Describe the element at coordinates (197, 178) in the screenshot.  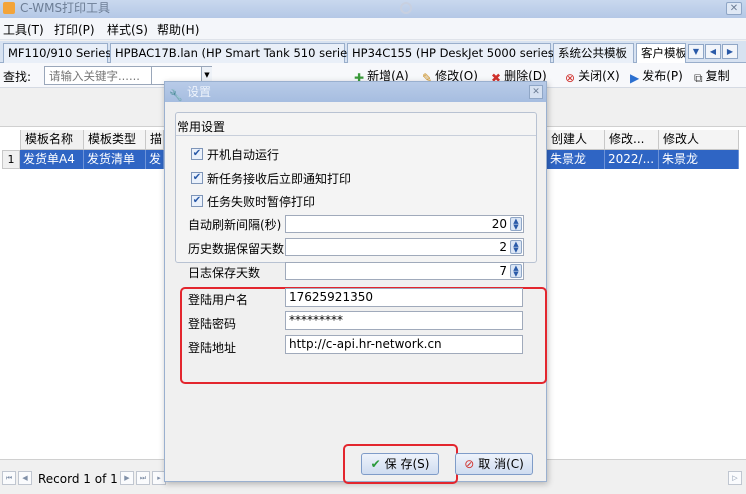
I see `notify-print-checkbox: ✔` at that location.